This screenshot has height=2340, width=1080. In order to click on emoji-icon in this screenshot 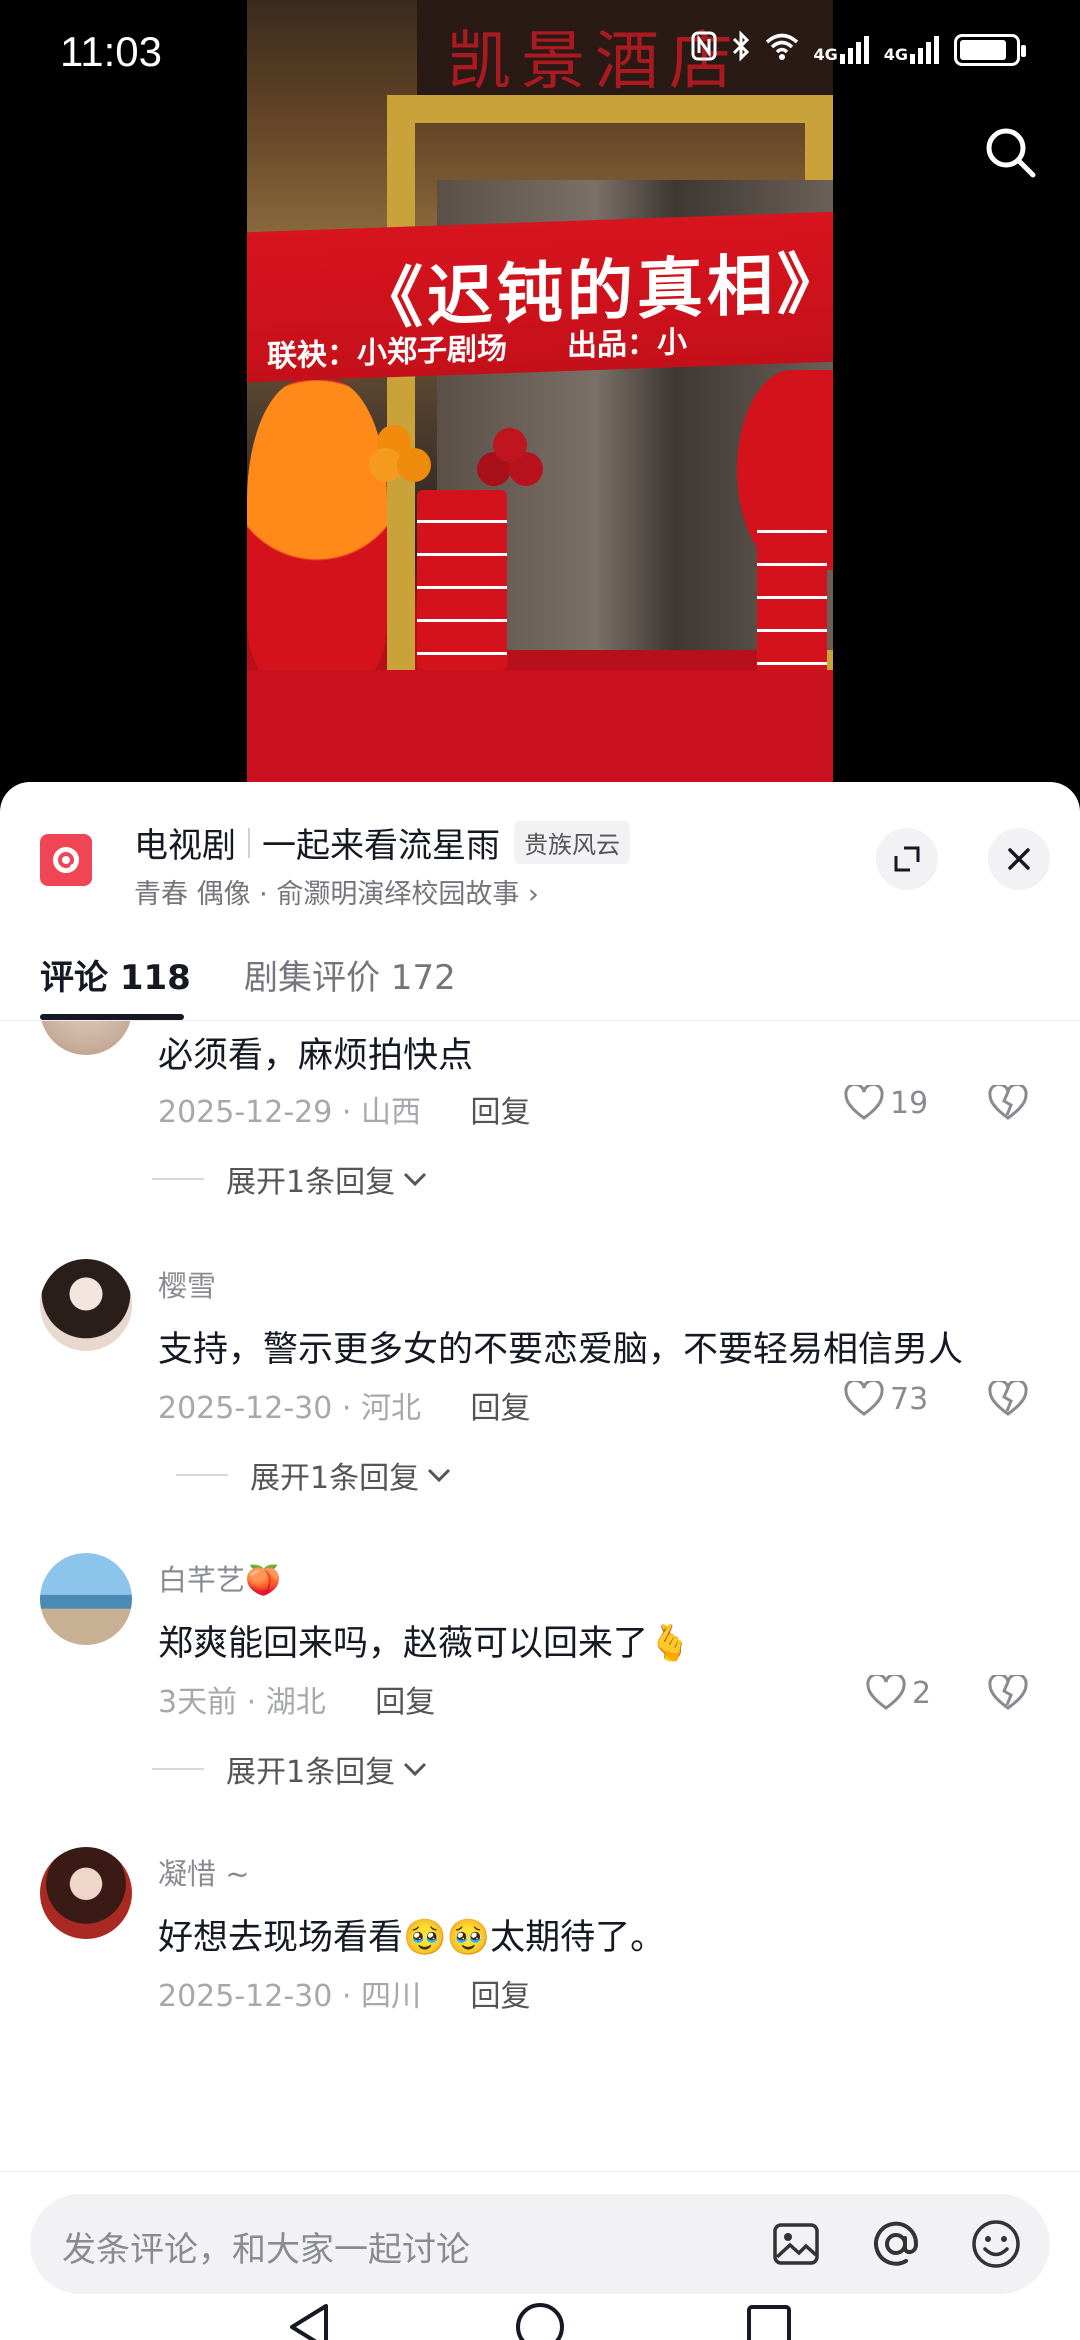, I will do `click(996, 2244)`.